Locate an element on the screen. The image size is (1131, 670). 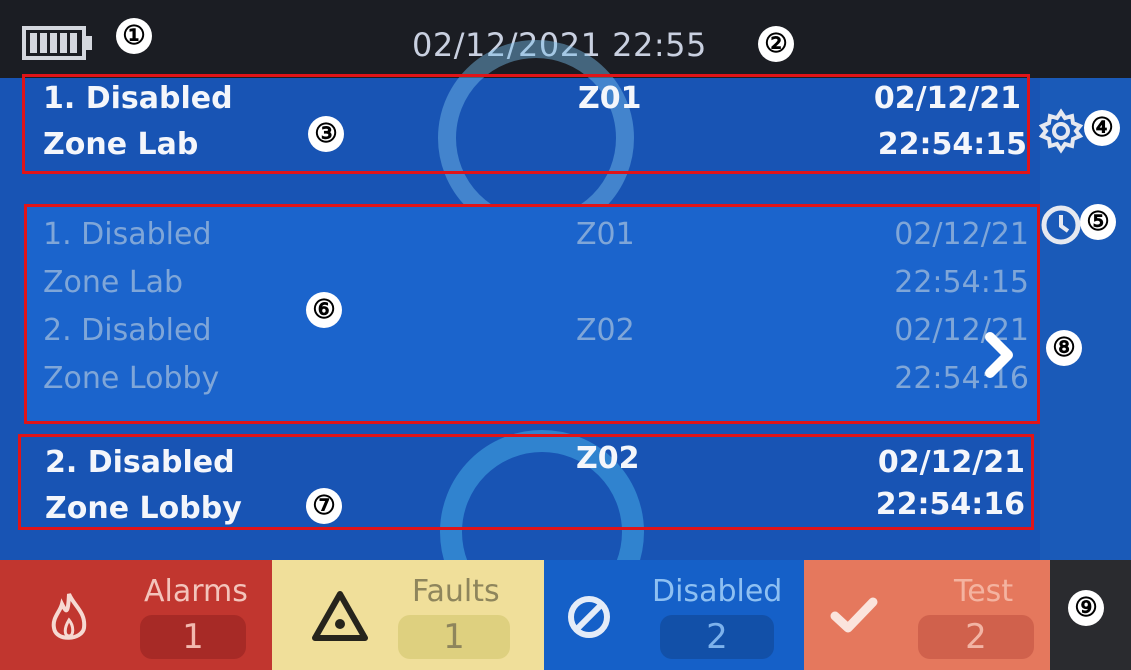
list-item-location: Zone Lab is located at coordinates (113, 282).